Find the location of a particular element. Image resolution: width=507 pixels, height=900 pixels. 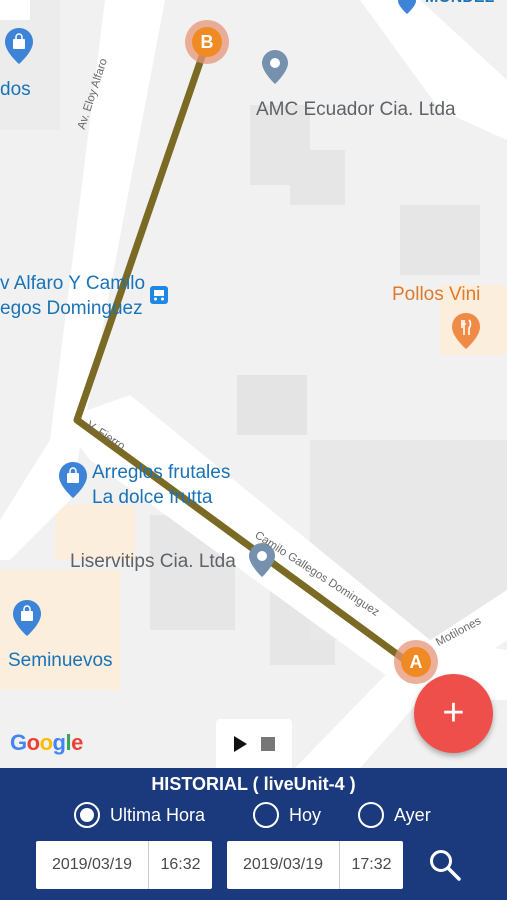

radio-hoy: Hoy is located at coordinates (287, 815).